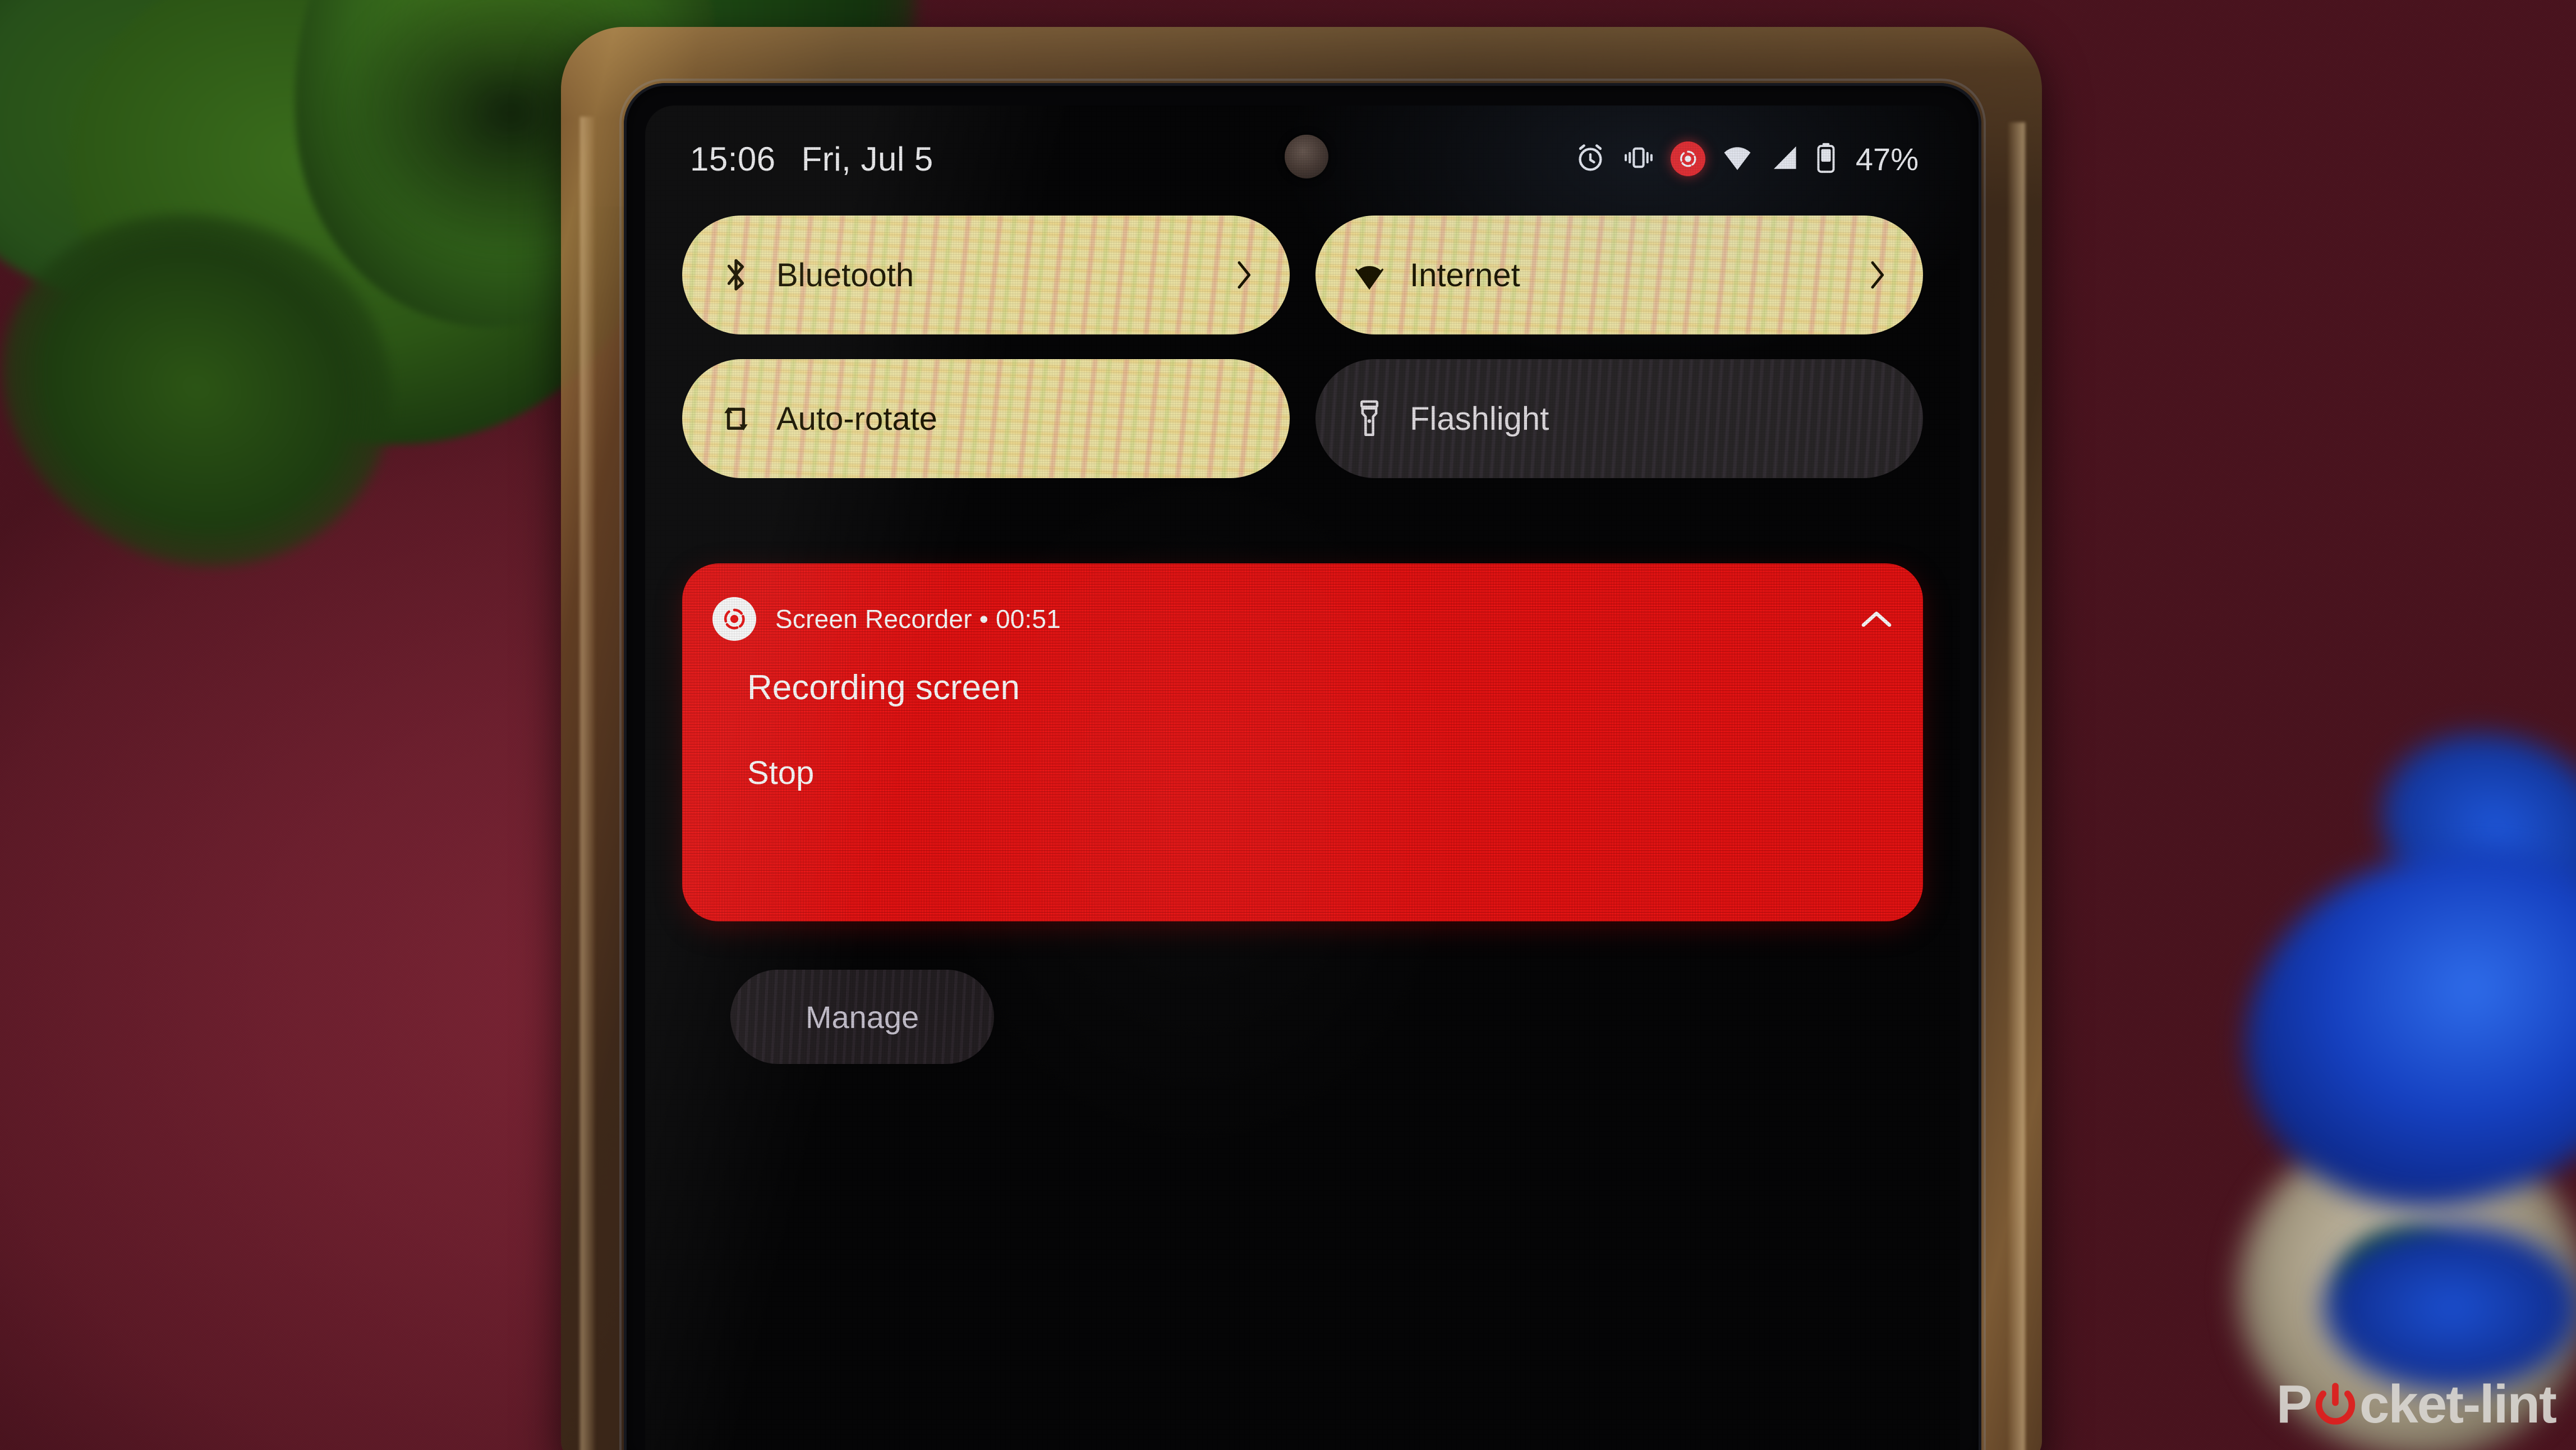 The image size is (2576, 1450). Describe the element at coordinates (736, 275) in the screenshot. I see `bluetooth-icon` at that location.